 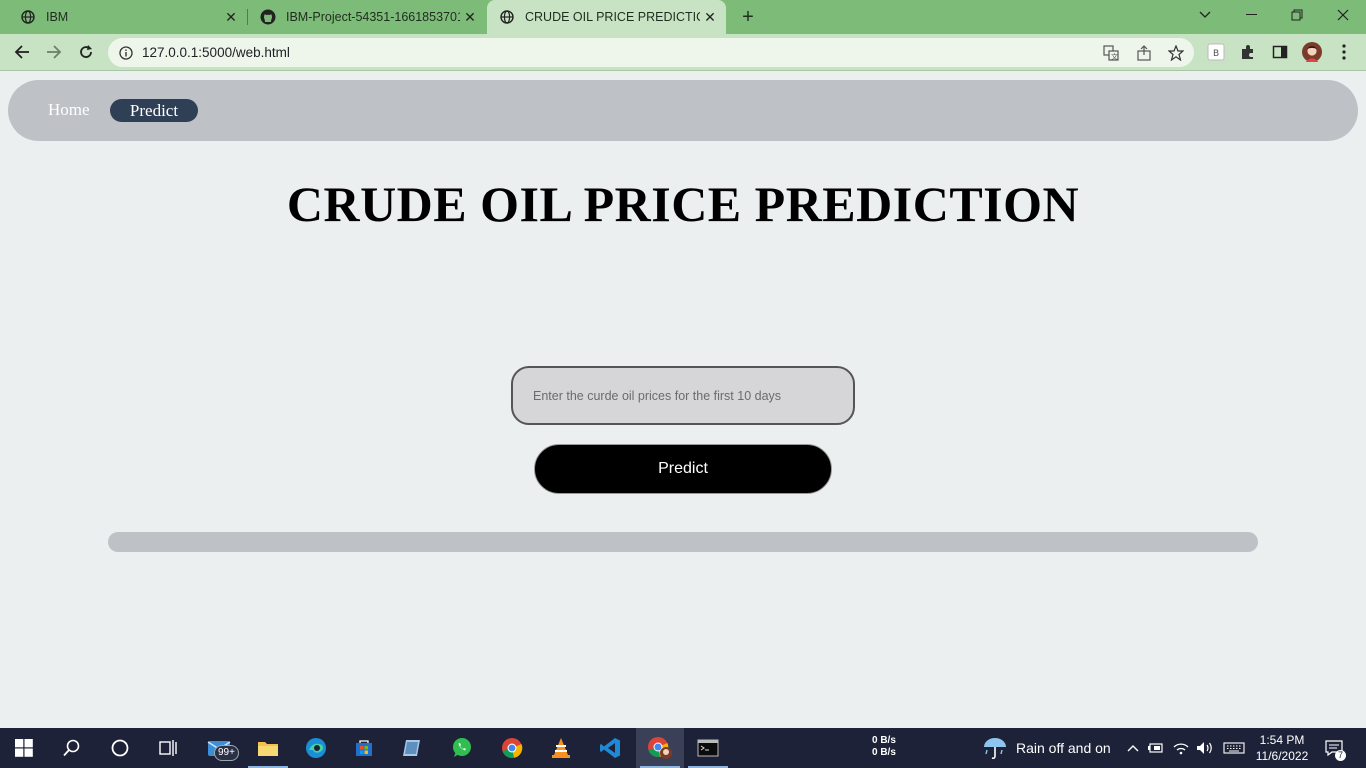 I want to click on wifi-icon, so click(x=1181, y=748).